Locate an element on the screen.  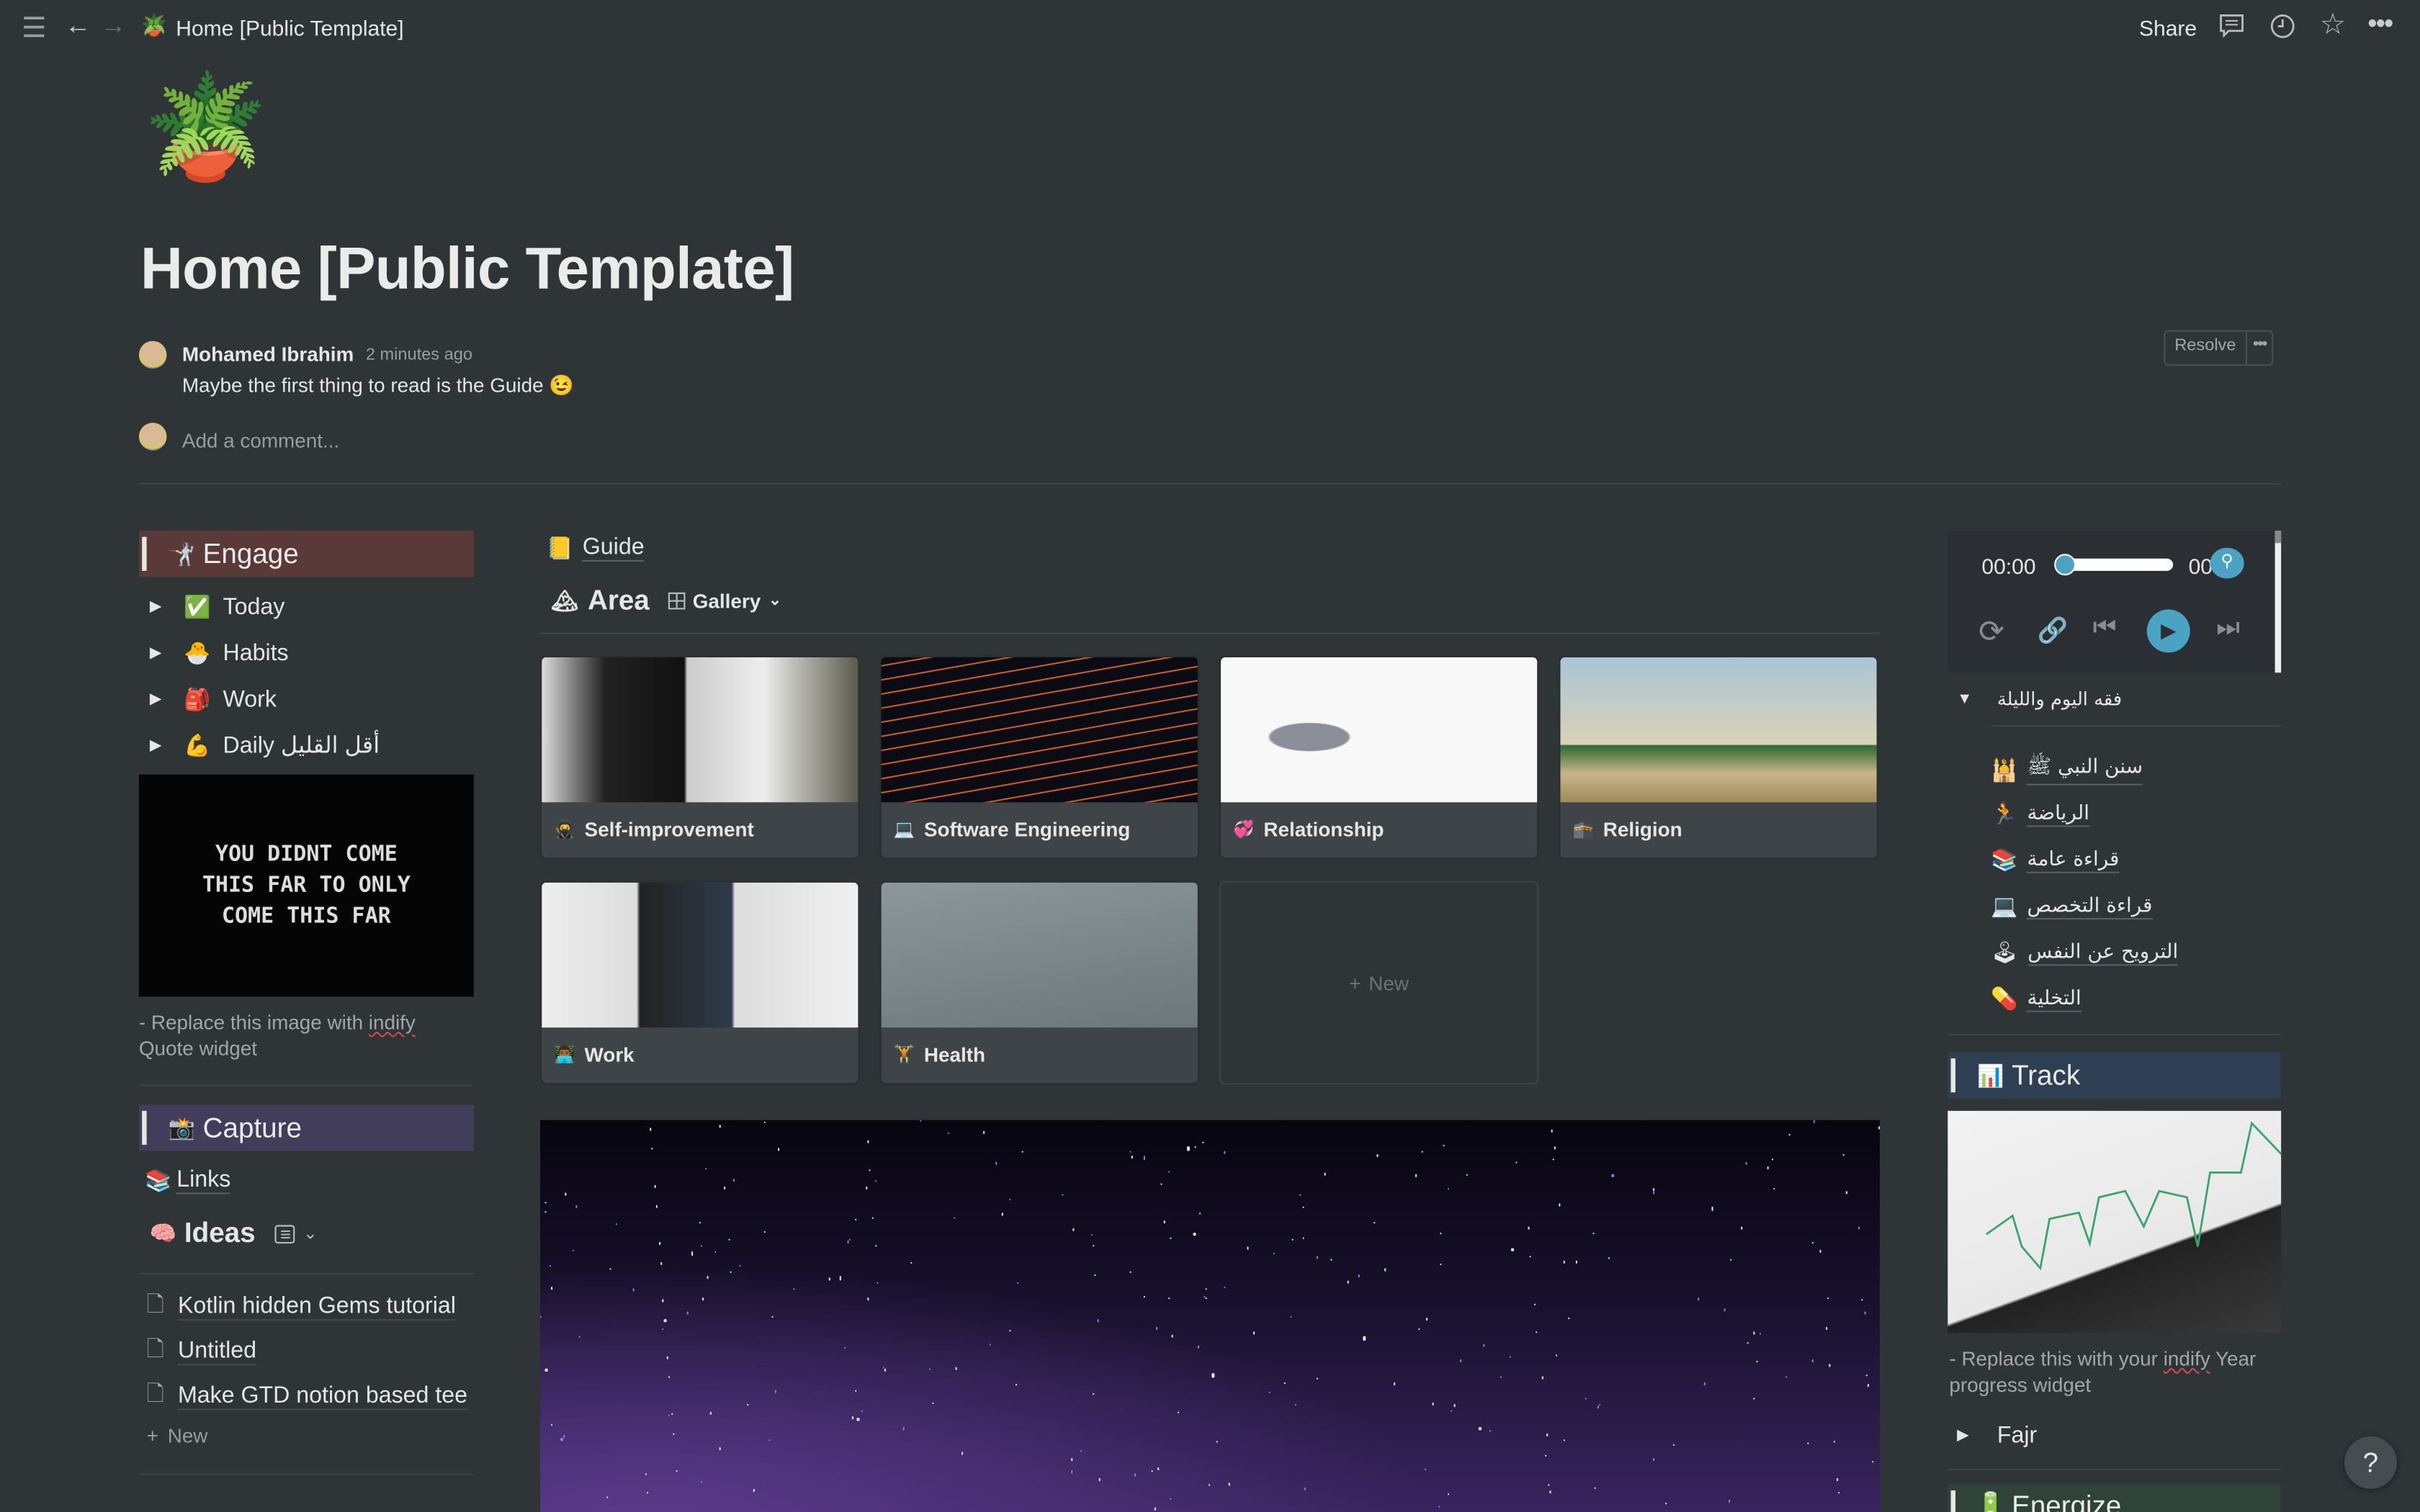
engage-item: ▶ 🐣 Habits is located at coordinates (220, 653).